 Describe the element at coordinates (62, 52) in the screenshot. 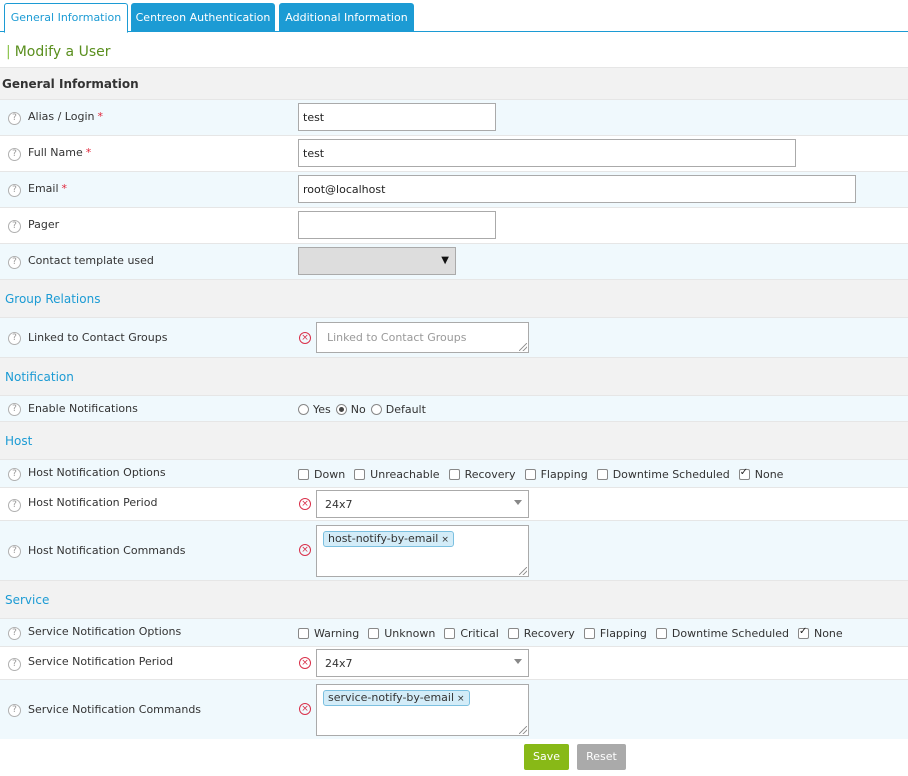

I see `page-title-text: Modify a User` at that location.